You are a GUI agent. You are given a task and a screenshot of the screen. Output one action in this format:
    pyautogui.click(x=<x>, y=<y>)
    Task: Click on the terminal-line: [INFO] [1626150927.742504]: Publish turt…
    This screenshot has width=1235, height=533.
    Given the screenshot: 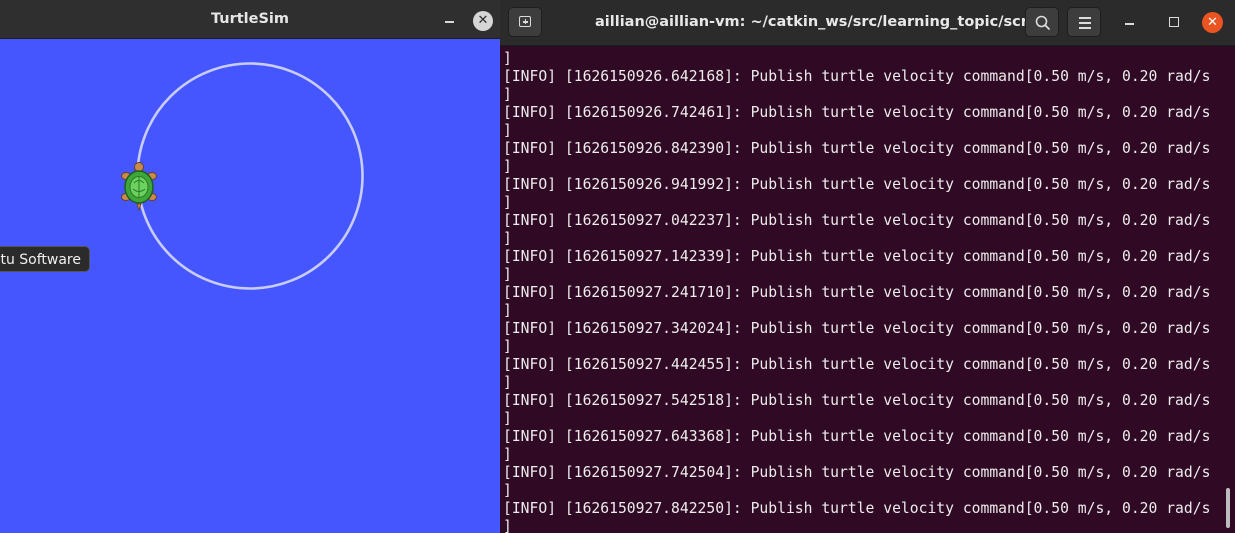 What is the action you would take?
    pyautogui.click(x=857, y=472)
    